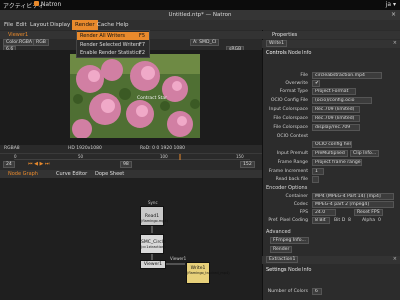 This screenshot has height=300, width=400. What do you see at coordinates (340, 220) in the screenshot?
I see `bit-depth-label: Bit D` at bounding box center [340, 220].